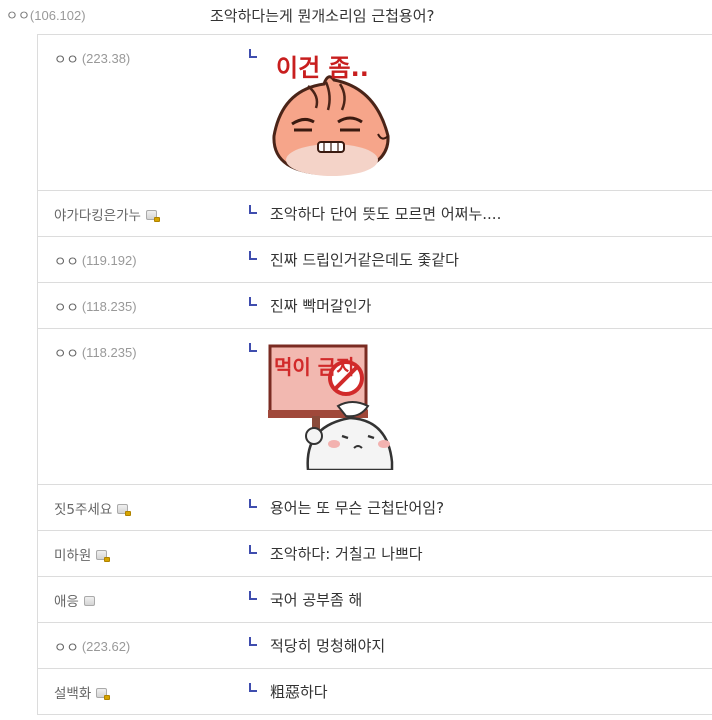  I want to click on reply-author: 야가다킹은가누, so click(107, 214).